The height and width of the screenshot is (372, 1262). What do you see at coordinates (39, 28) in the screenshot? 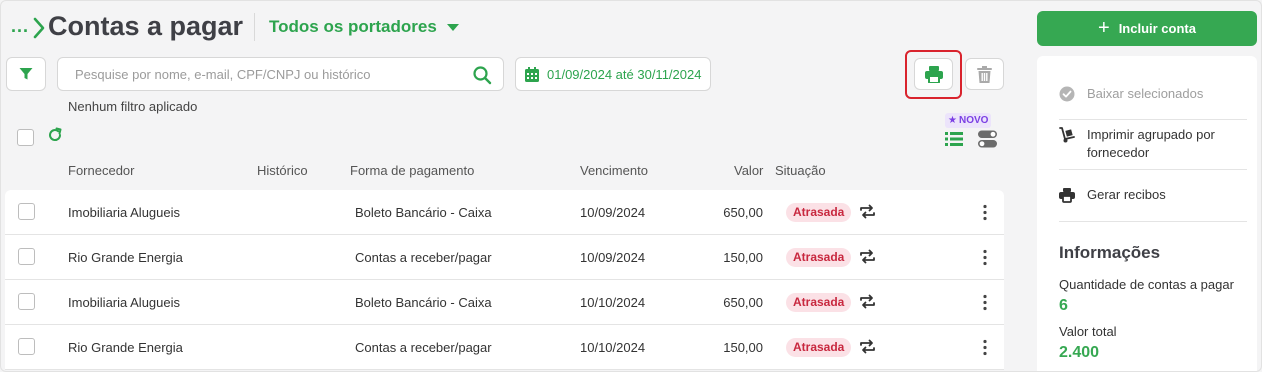
I see `chevron-right-icon` at bounding box center [39, 28].